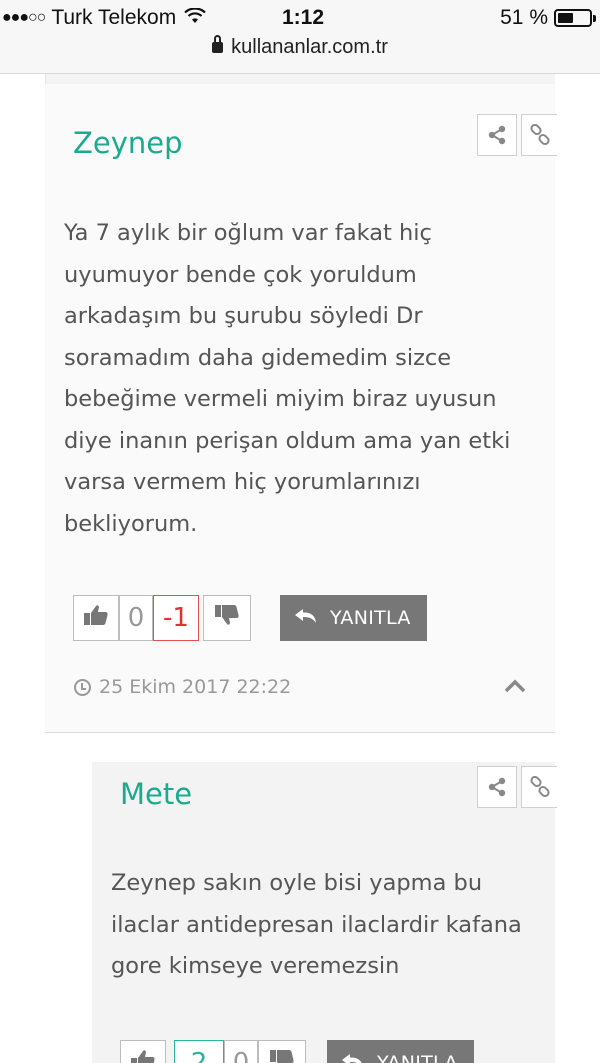  Describe the element at coordinates (309, 47) in the screenshot. I see `url-text: kullananlar.com.tr` at that location.